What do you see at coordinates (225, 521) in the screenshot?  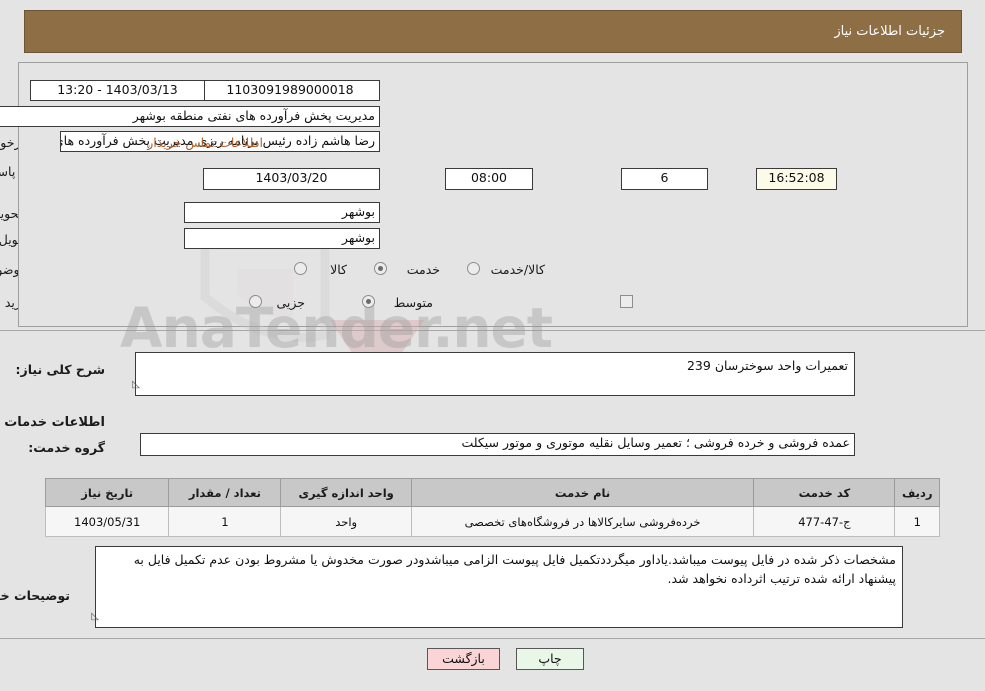 I see `cell-qty: 1` at bounding box center [225, 521].